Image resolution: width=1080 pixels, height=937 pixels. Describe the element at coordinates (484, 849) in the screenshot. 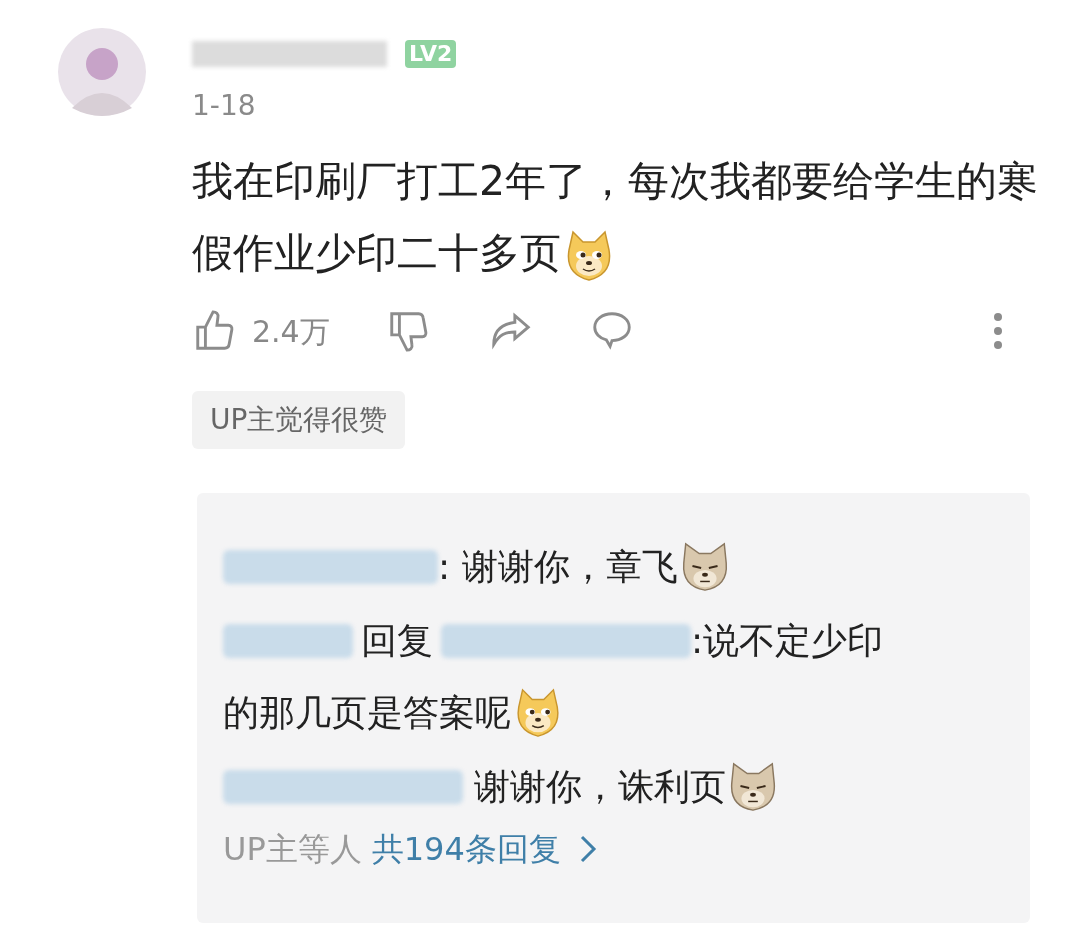

I see `view-replies-link: 共194条回复` at that location.